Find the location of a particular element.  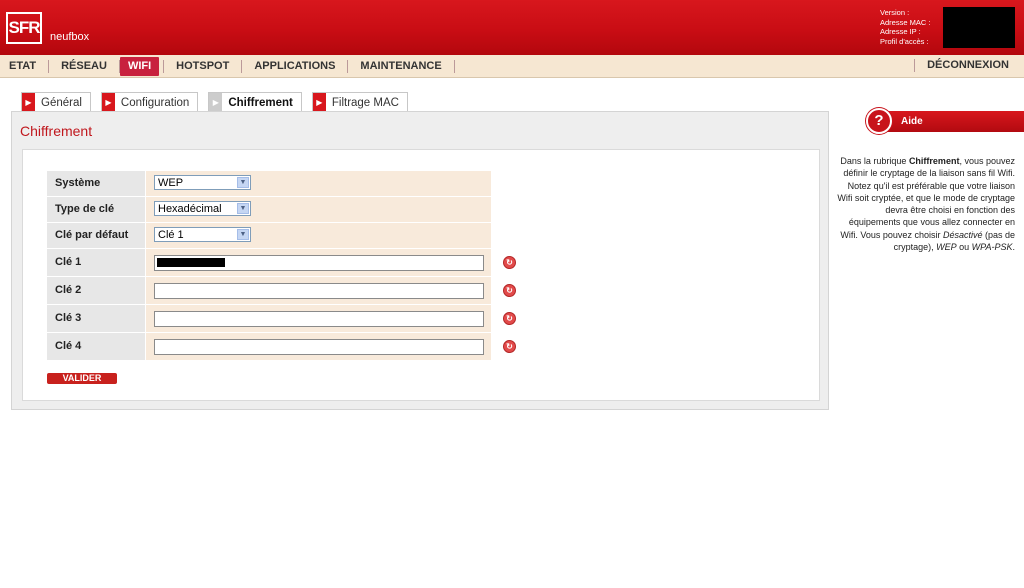

key2-label: Clé 2 is located at coordinates (96, 290).